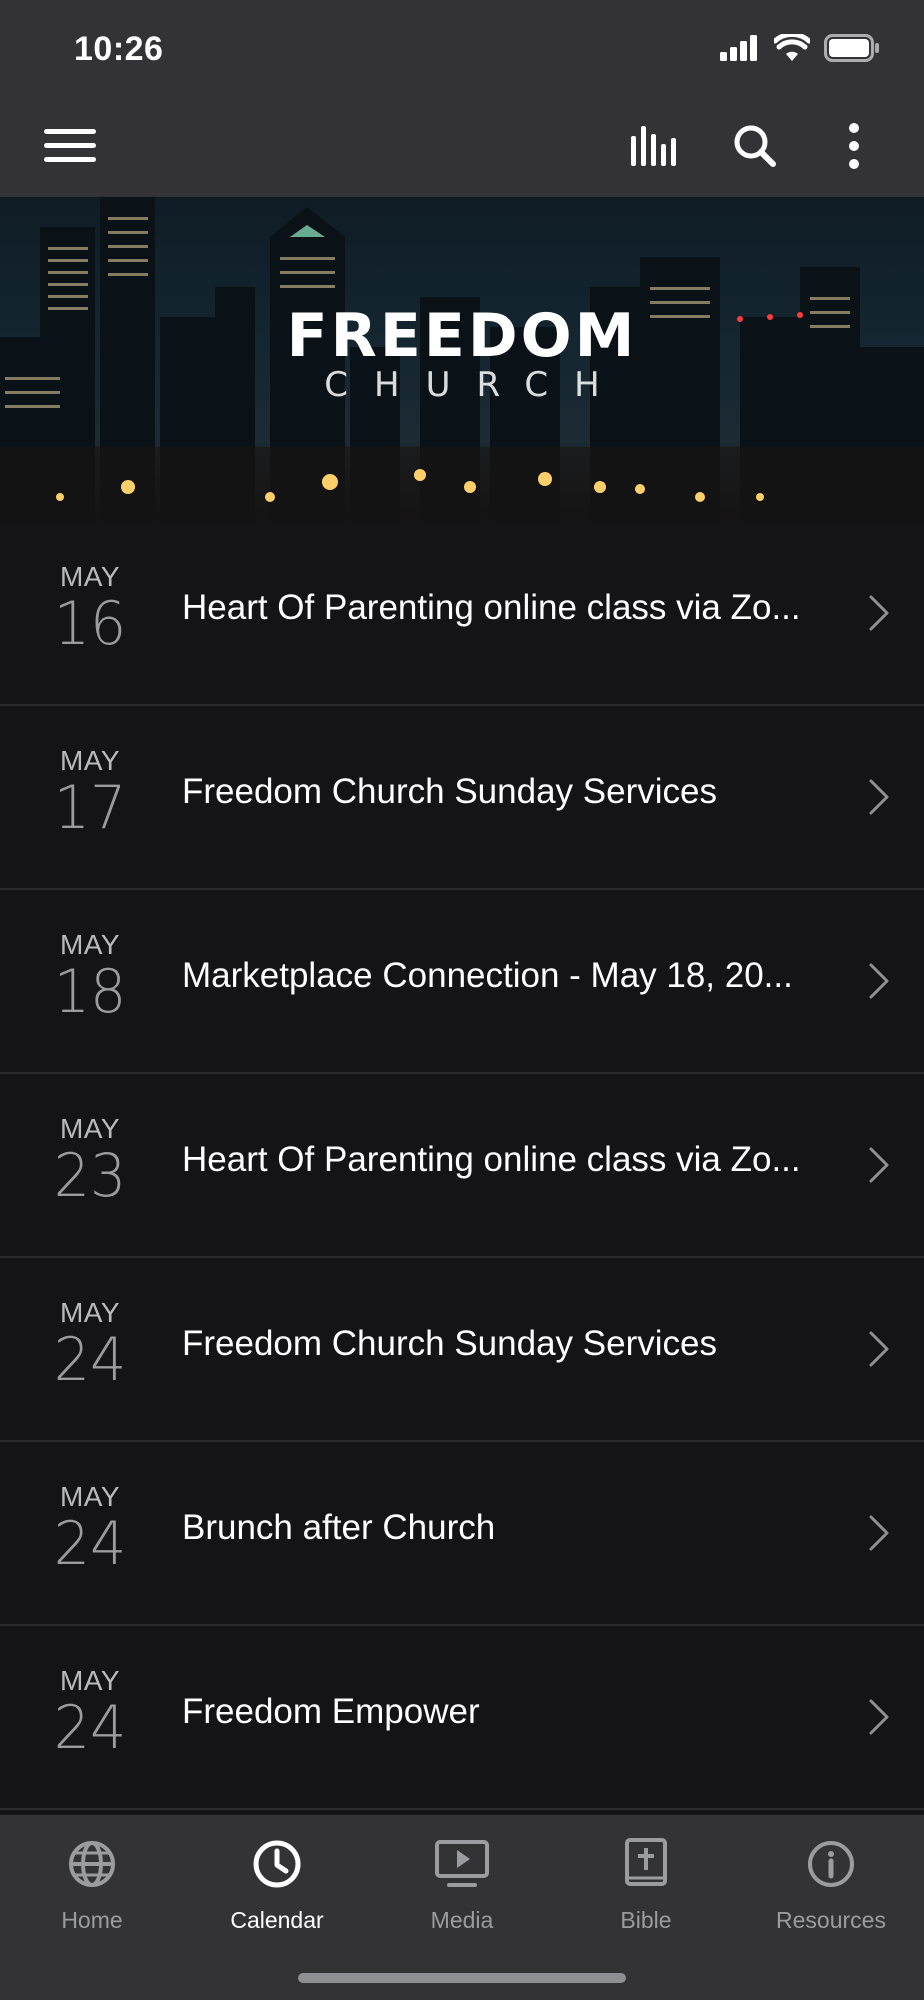 Image resolution: width=924 pixels, height=2000 pixels. What do you see at coordinates (90, 992) in the screenshot?
I see `event-day: 18` at bounding box center [90, 992].